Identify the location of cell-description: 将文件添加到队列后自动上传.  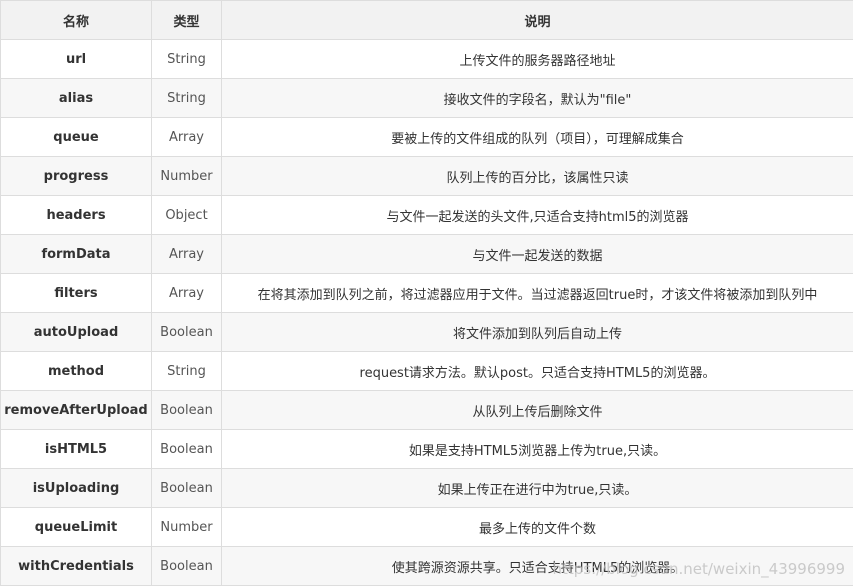
(537, 332).